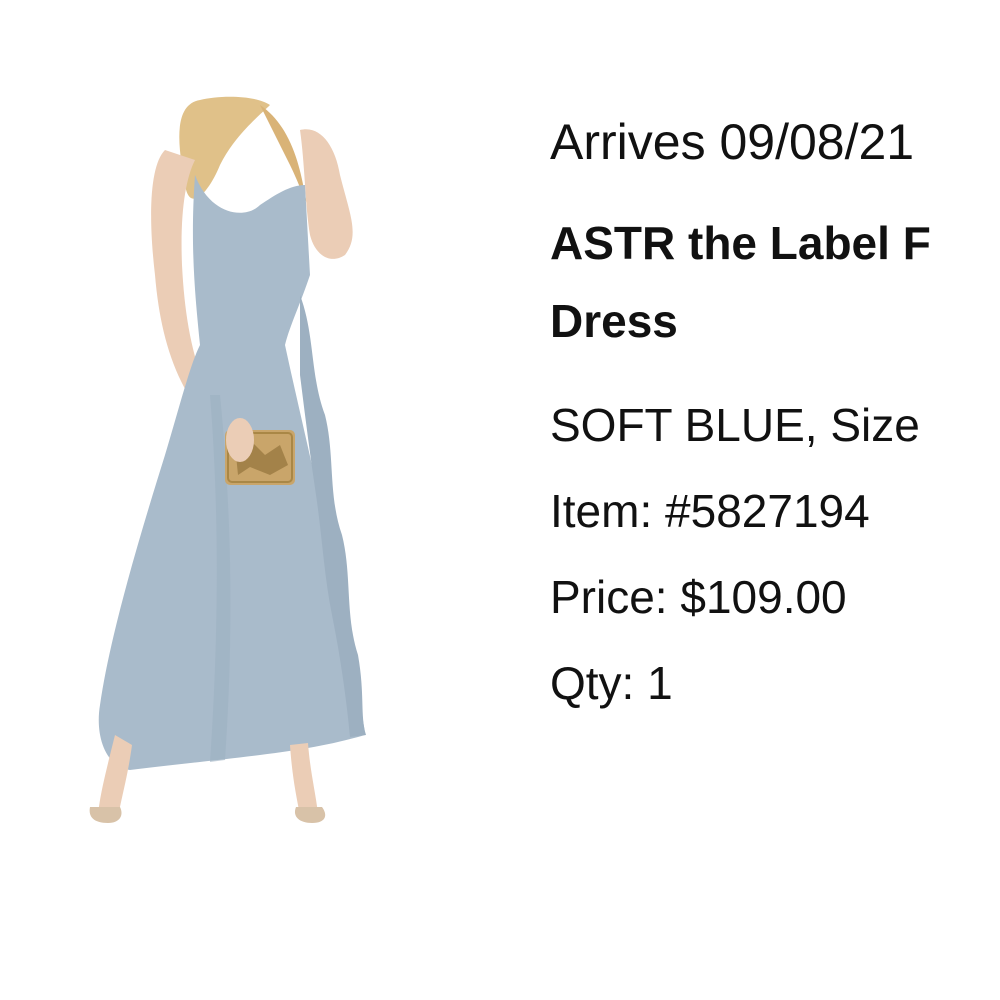 This screenshot has height=1000, width=1000. Describe the element at coordinates (611, 683) in the screenshot. I see `item-quantity: Qty: 1` at that location.